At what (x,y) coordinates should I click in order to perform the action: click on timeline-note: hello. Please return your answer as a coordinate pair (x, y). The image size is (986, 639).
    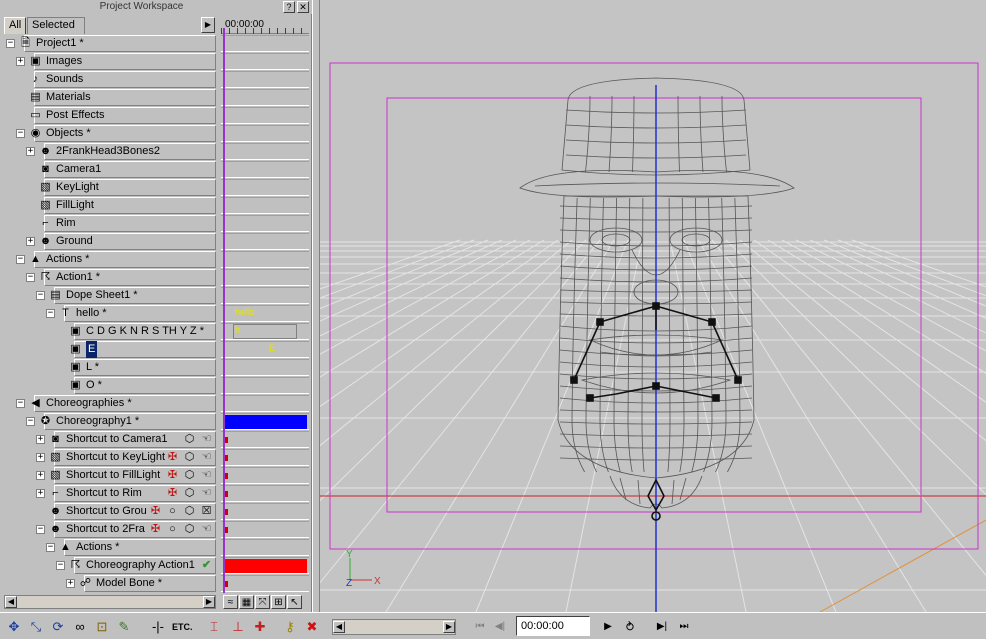
    Looking at the image, I should click on (244, 312).